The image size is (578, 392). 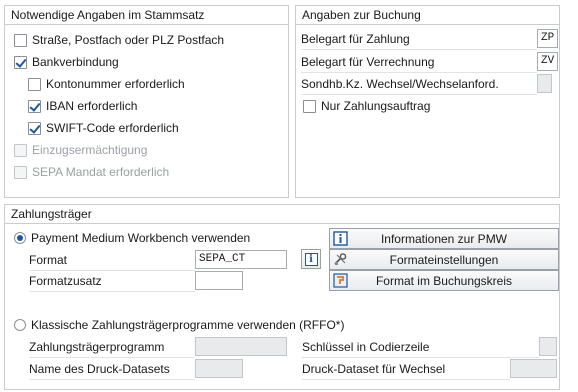 What do you see at coordinates (128, 40) in the screenshot?
I see `checkbox-label: Straße, Postfach oder PLZ Postfach` at bounding box center [128, 40].